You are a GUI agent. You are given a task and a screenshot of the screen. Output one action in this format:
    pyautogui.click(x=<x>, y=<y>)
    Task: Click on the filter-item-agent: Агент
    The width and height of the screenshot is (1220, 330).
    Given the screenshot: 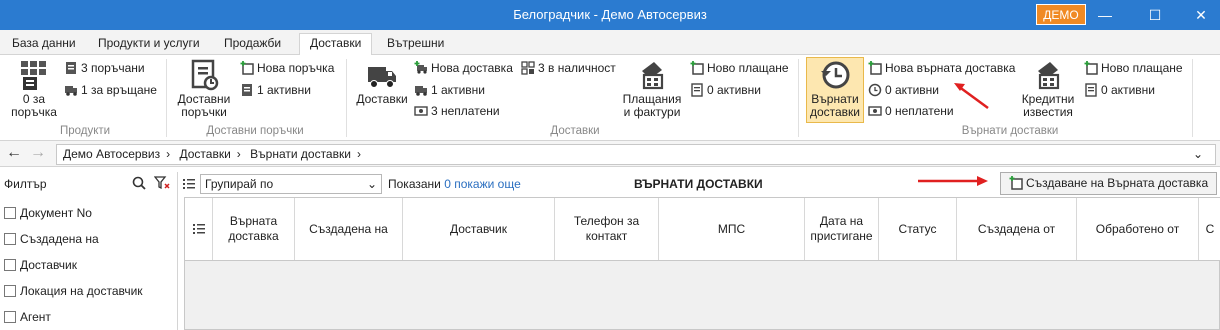 What is the action you would take?
    pyautogui.click(x=27, y=318)
    